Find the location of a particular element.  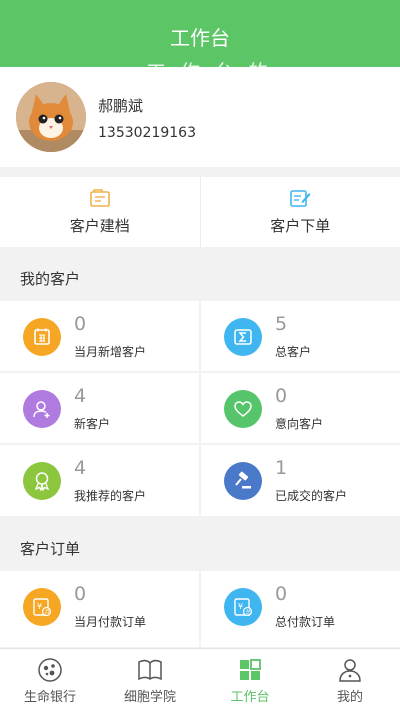

stat-total-paid-orders: ¥总 0 总付款订单 is located at coordinates (300, 606).